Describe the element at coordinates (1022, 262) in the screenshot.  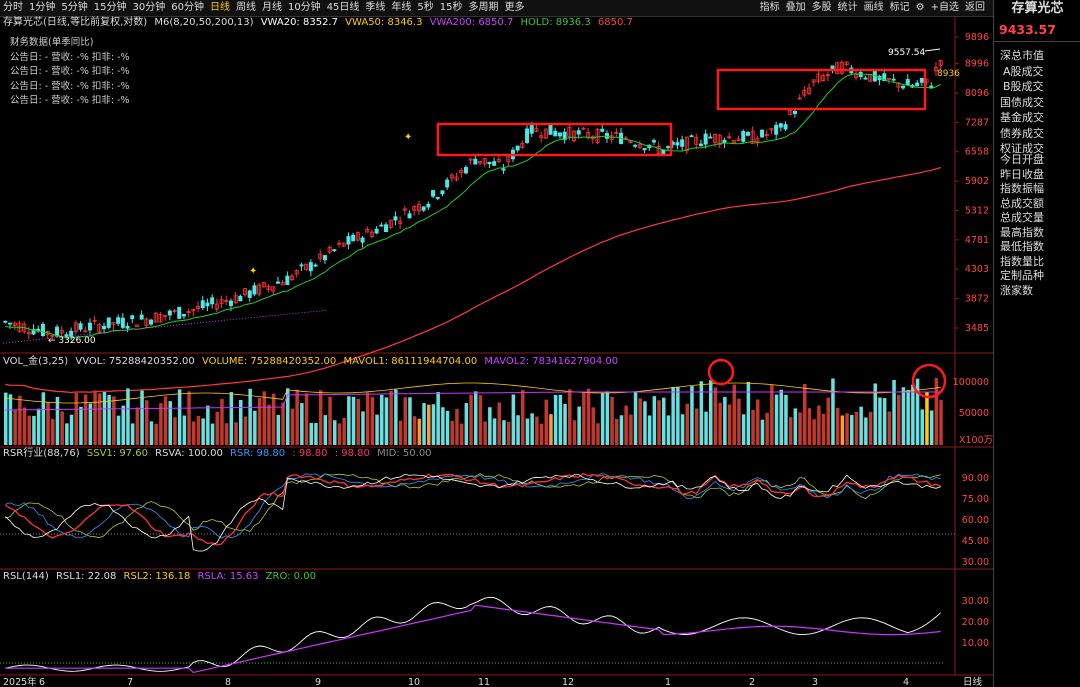
I see `sidebar-item: 指数量比` at that location.